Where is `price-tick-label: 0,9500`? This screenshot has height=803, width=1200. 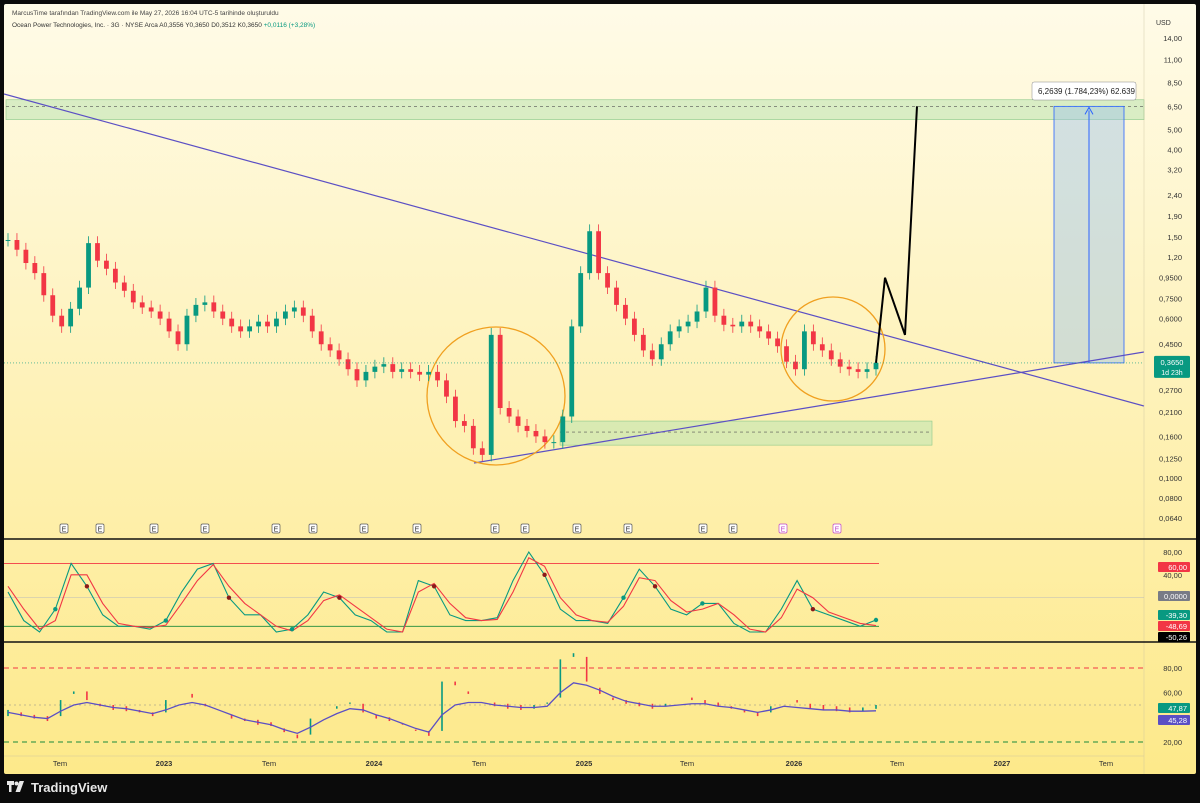 price-tick-label: 0,9500 is located at coordinates (1170, 278).